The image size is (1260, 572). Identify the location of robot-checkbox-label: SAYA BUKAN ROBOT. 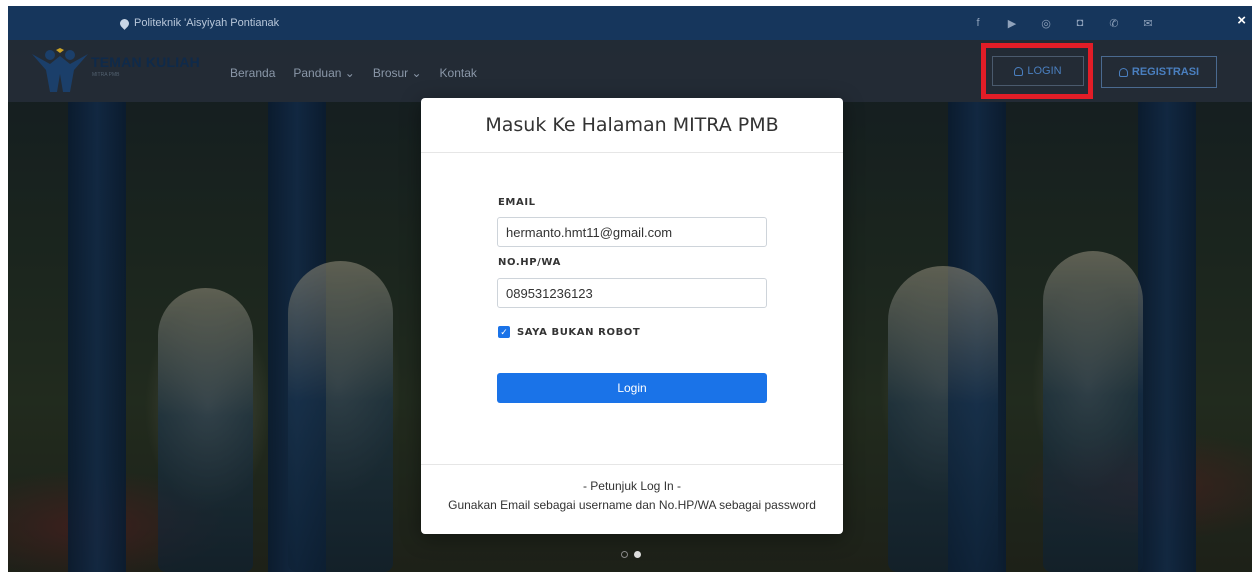
(578, 332).